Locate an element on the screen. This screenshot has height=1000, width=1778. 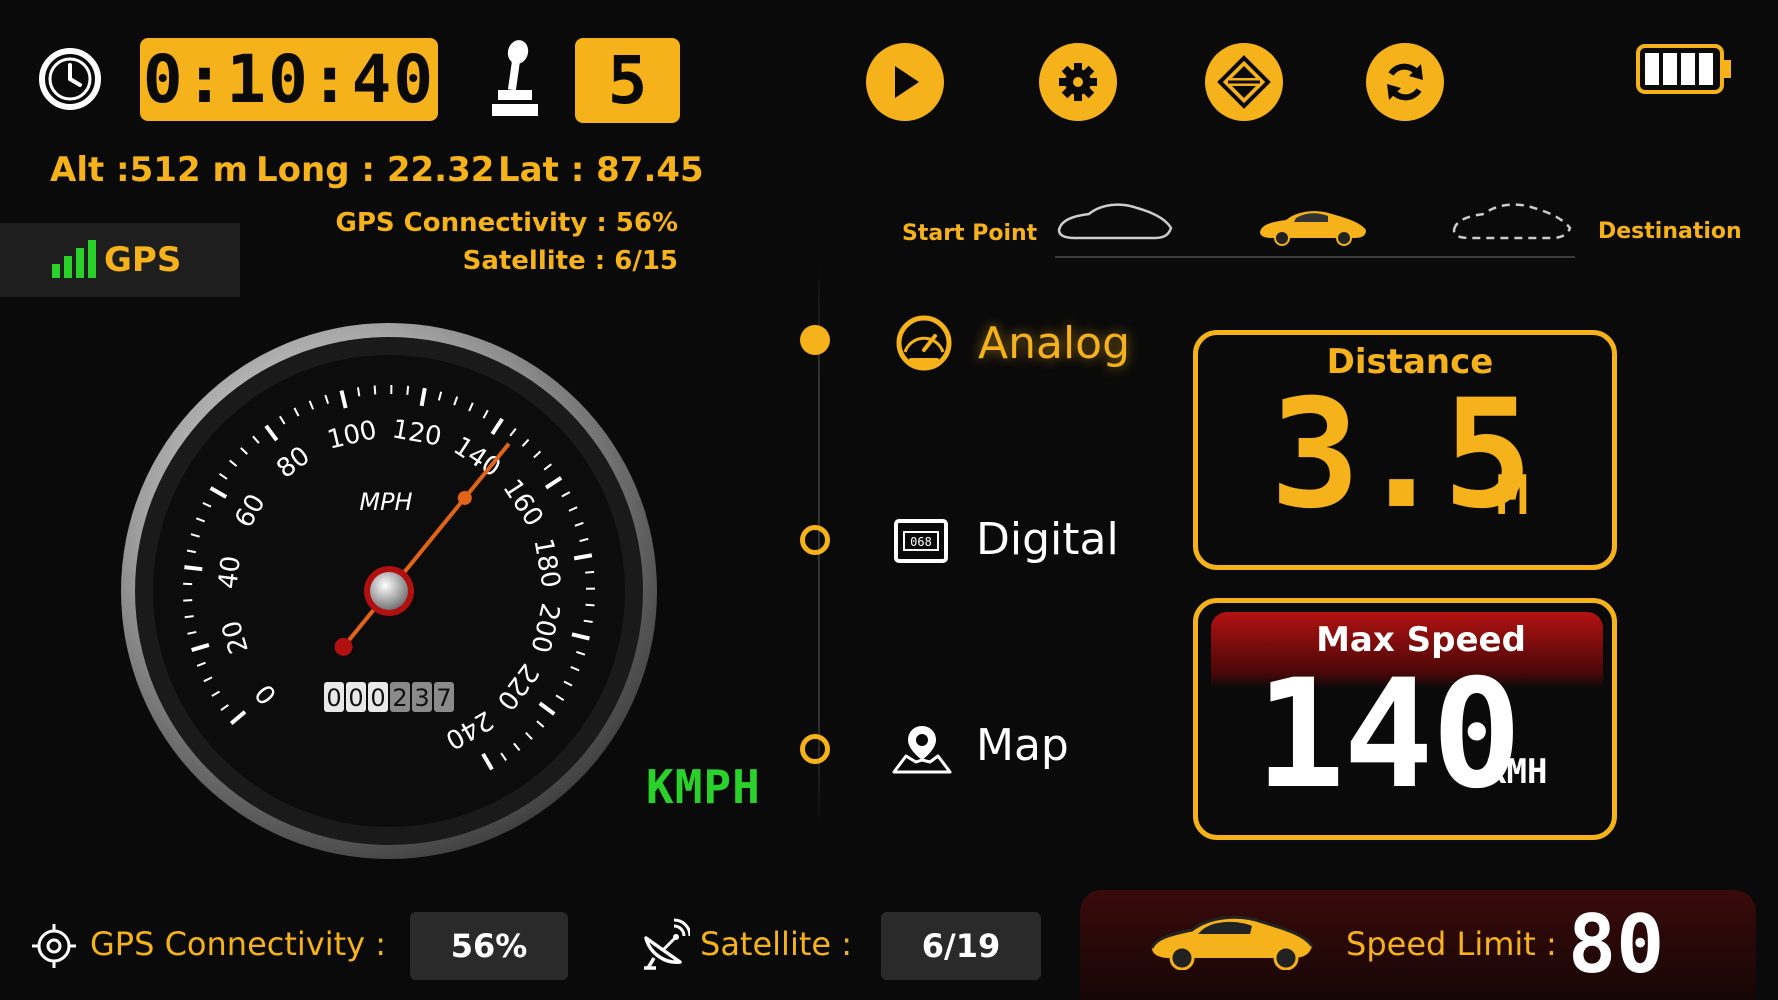
gps-connectivity-value: 56% is located at coordinates (489, 946).